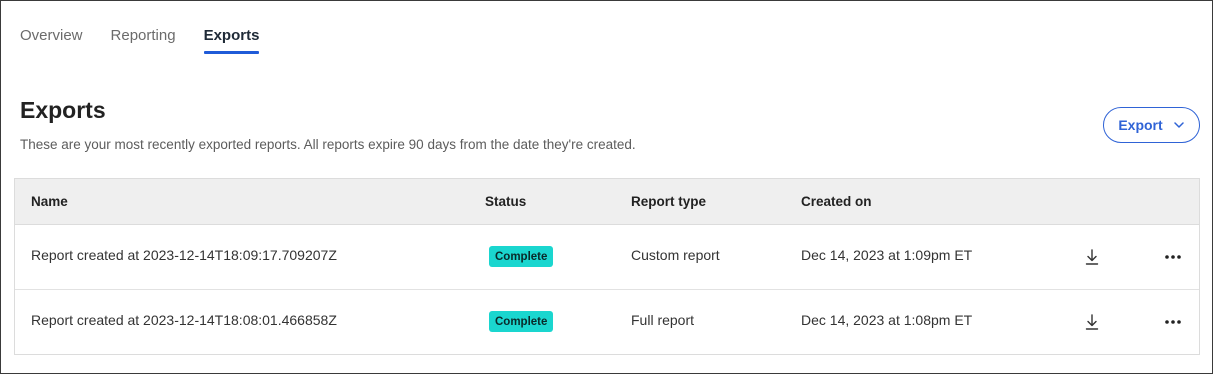 The width and height of the screenshot is (1213, 374). What do you see at coordinates (506, 201) in the screenshot?
I see `column-header-status: Status` at bounding box center [506, 201].